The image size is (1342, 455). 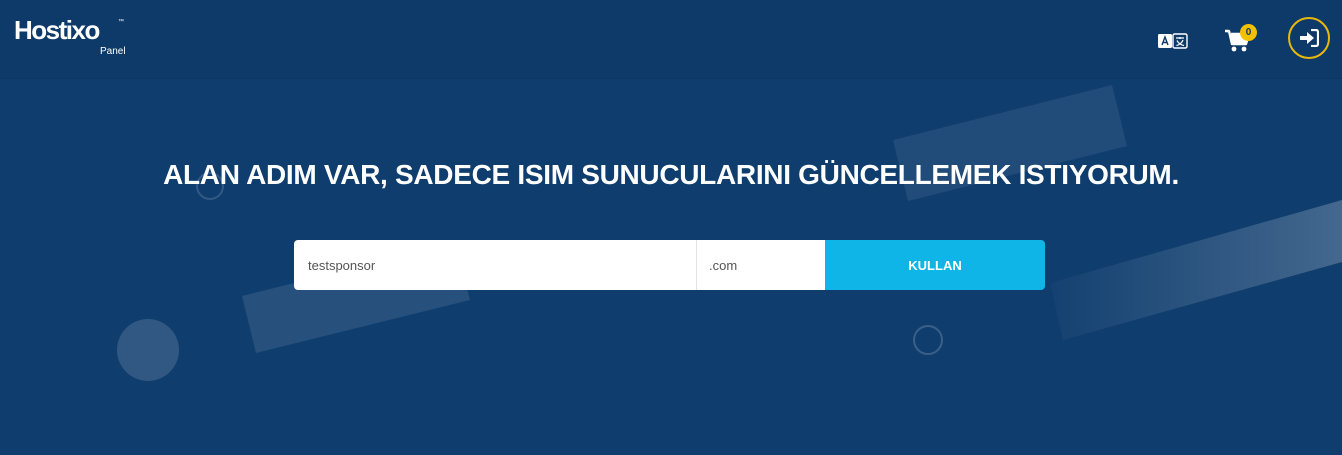 I want to click on deco-stripe-right, so click(x=1196, y=270).